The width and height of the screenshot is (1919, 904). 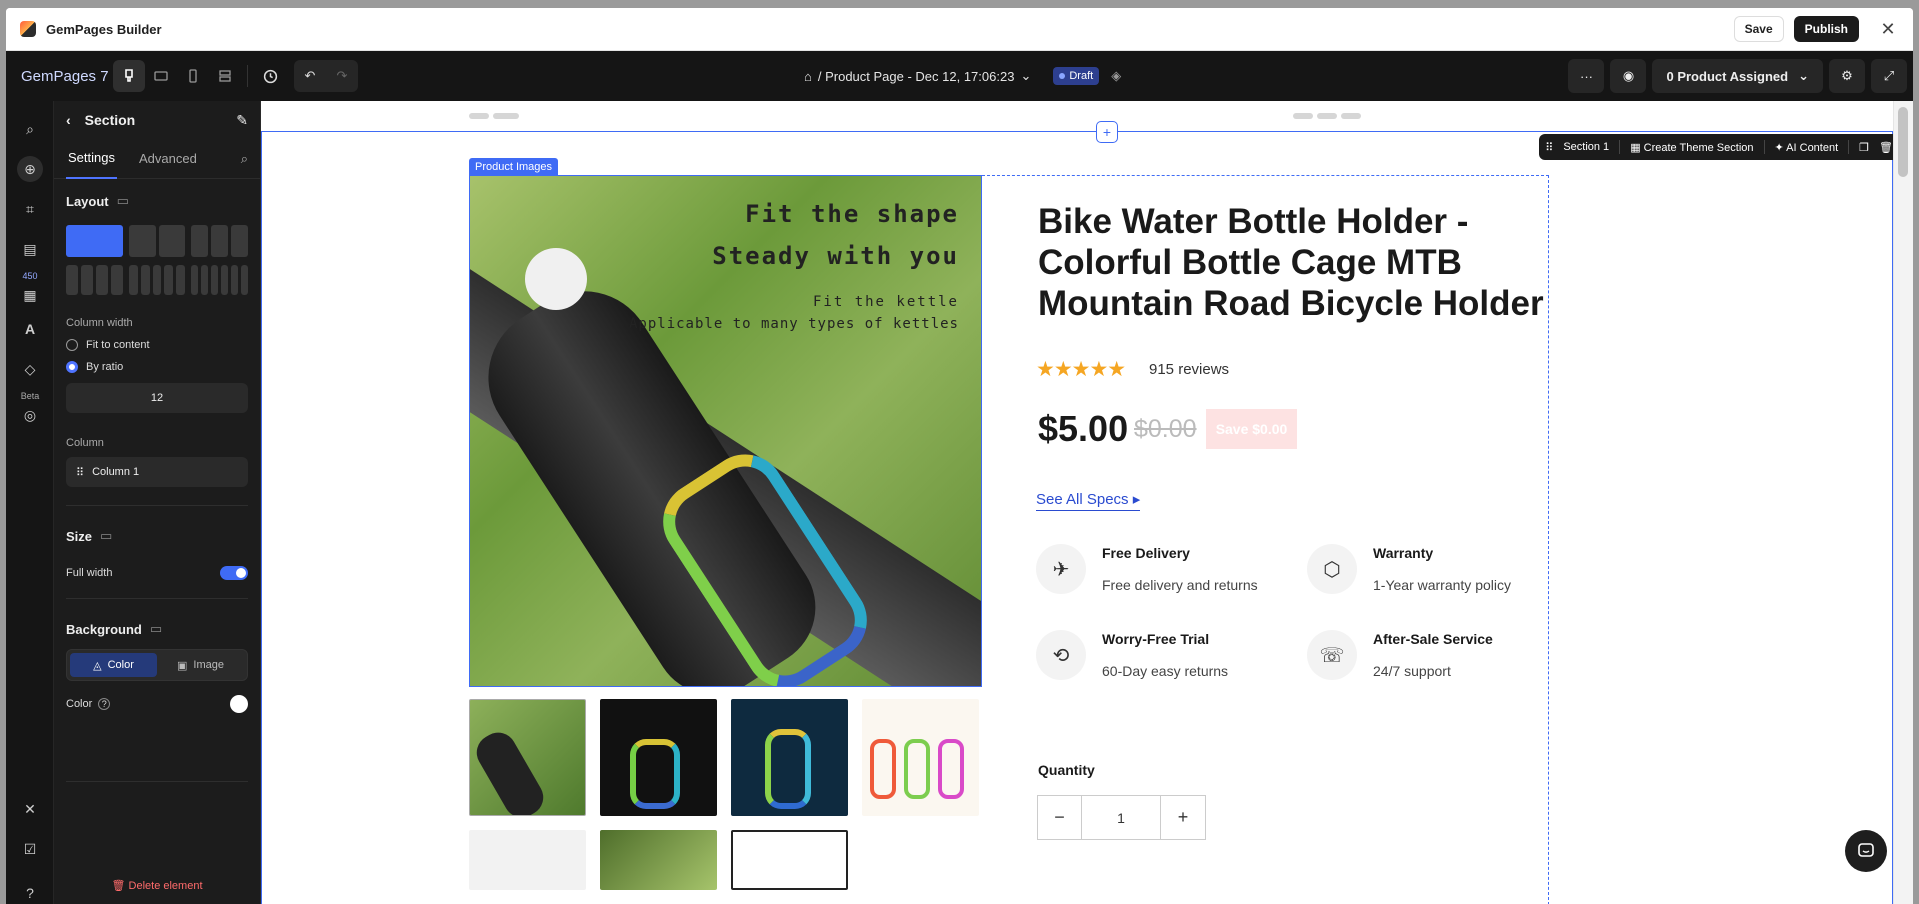 I want to click on add-element-icon: ⊕, so click(x=30, y=169).